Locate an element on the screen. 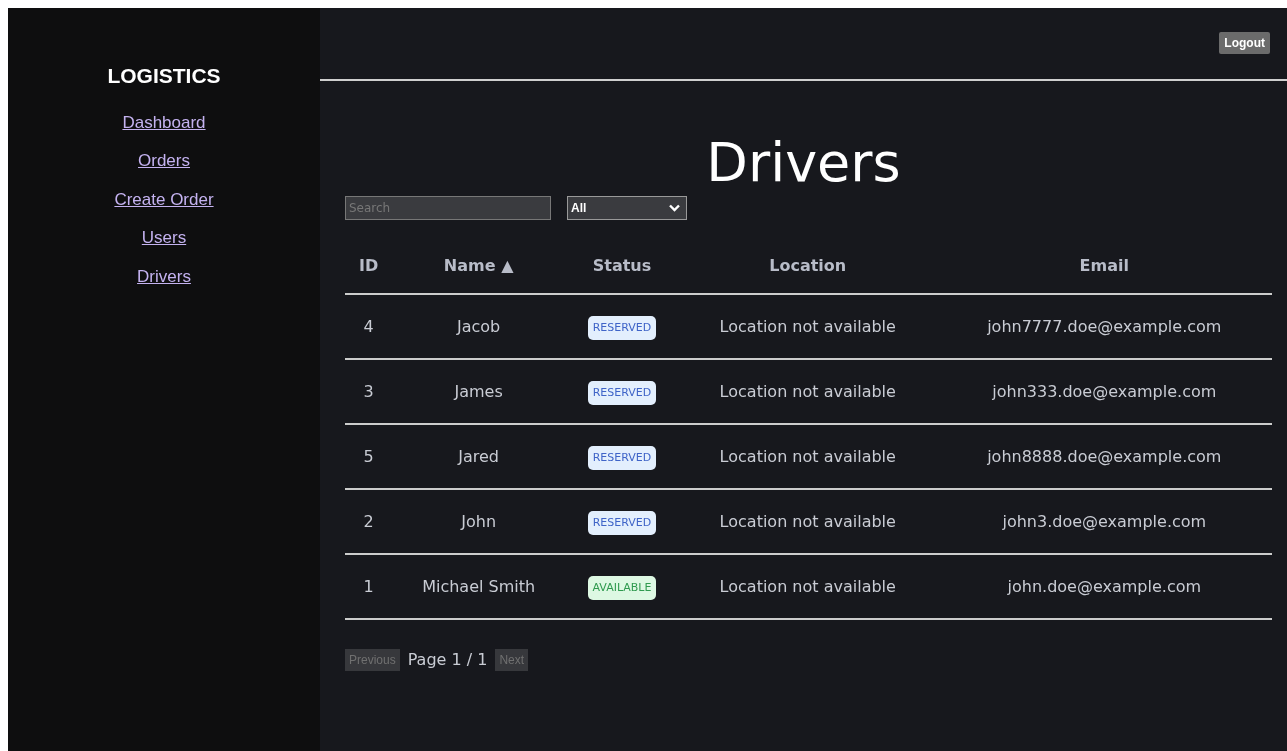 This screenshot has height=751, width=1287. sidebar-link: Create Order is located at coordinates (164, 199).